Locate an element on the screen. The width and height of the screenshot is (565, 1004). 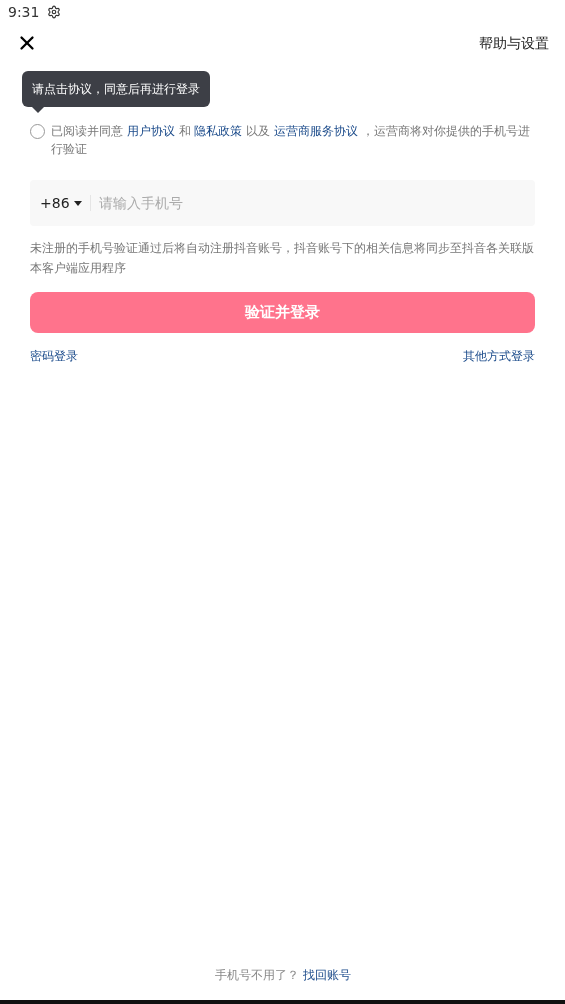
agreement-checkbox is located at coordinates (37, 131).